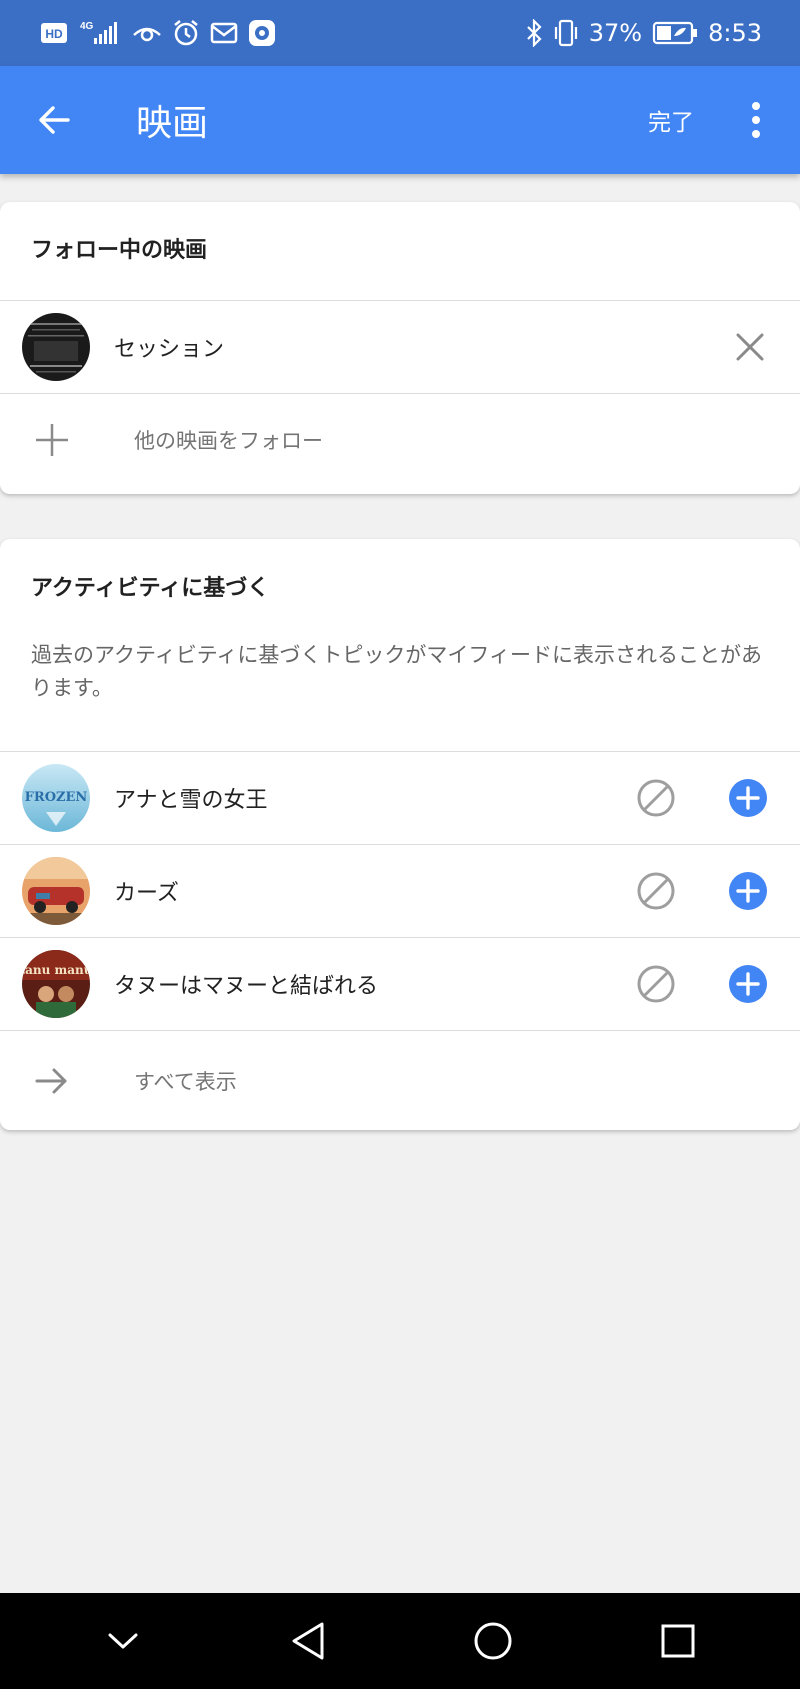 Image resolution: width=800 pixels, height=1689 pixels. I want to click on more-options-button, so click(756, 120).